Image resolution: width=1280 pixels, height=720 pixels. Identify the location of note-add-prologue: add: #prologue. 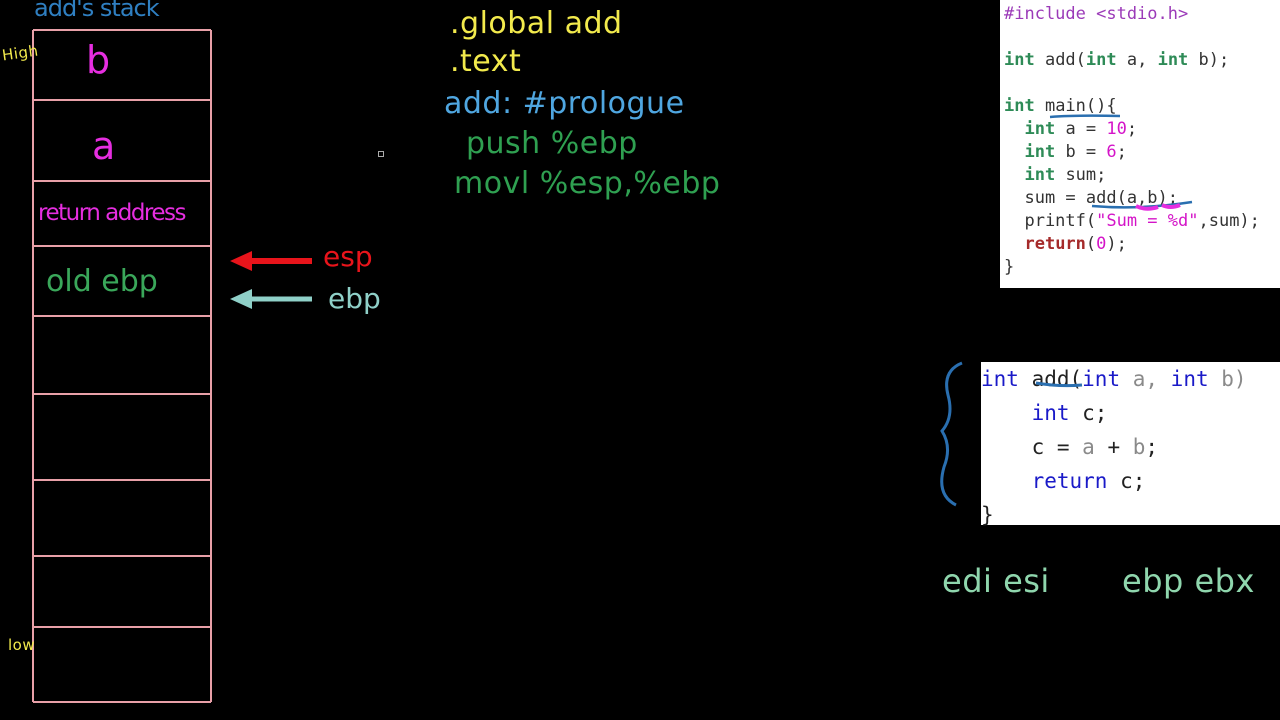
(564, 103).